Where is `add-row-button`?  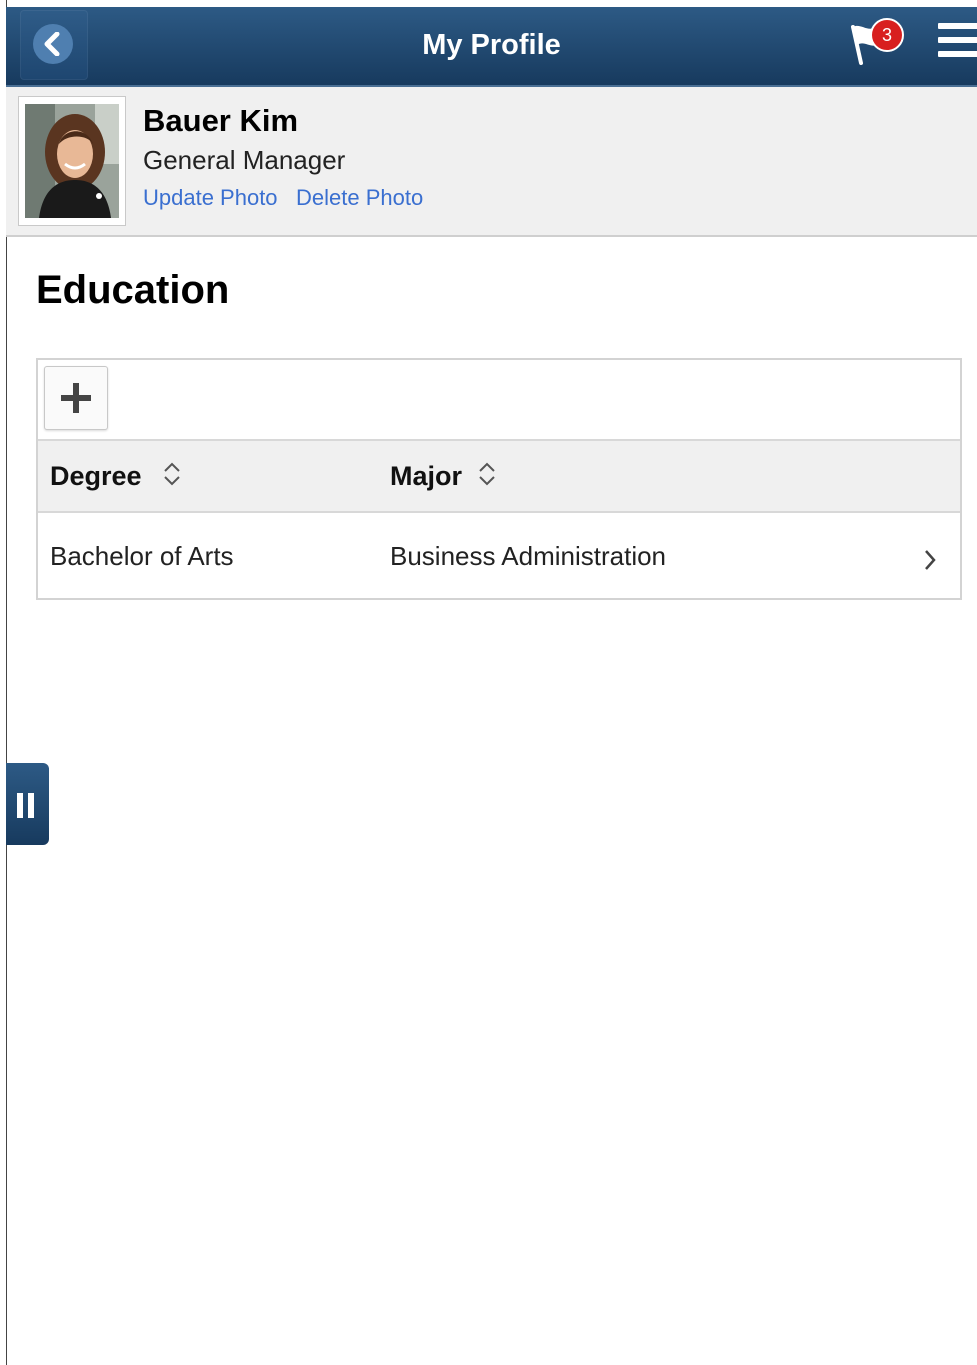 add-row-button is located at coordinates (76, 398).